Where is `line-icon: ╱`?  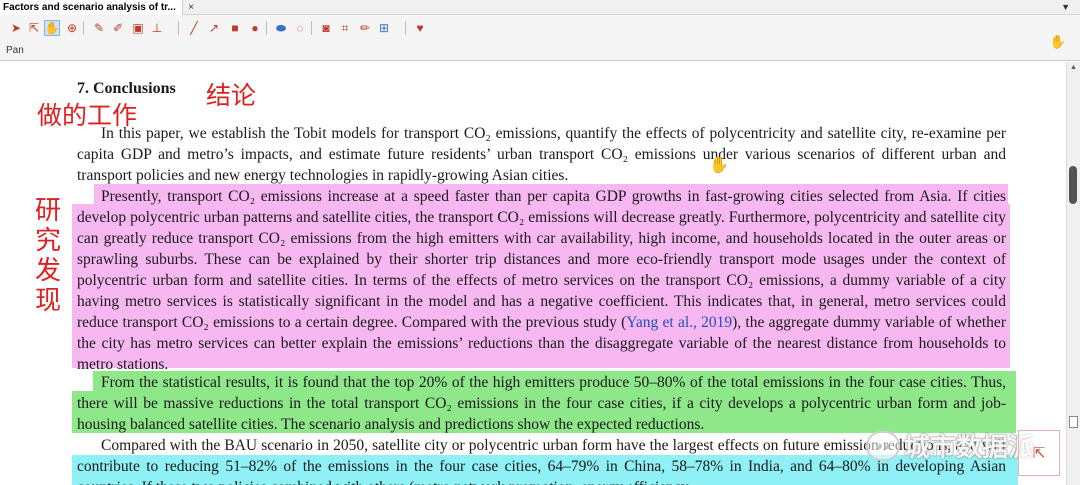 line-icon: ╱ is located at coordinates (194, 28).